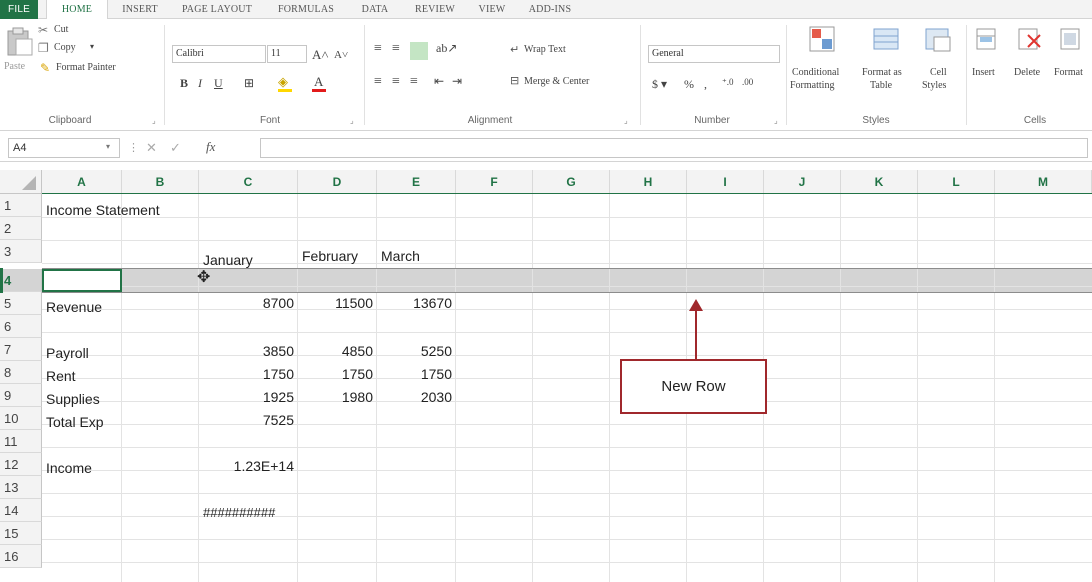 This screenshot has width=1092, height=582. Describe the element at coordinates (725, 182) in the screenshot. I see `column-header-i: I` at that location.